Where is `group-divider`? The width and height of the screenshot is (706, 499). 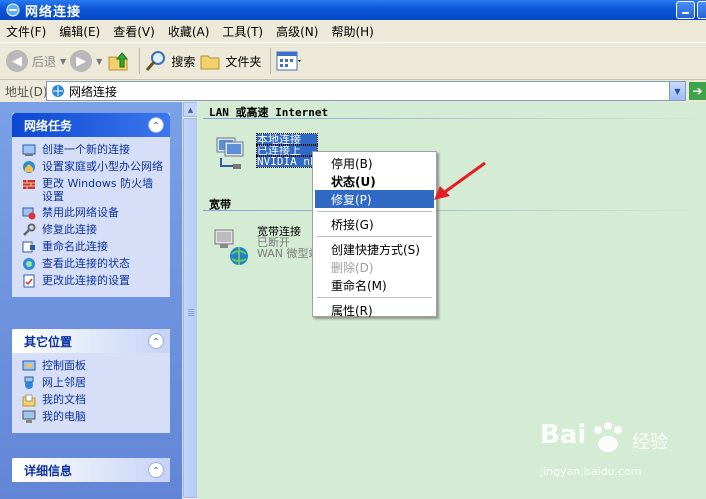 group-divider is located at coordinates (454, 118).